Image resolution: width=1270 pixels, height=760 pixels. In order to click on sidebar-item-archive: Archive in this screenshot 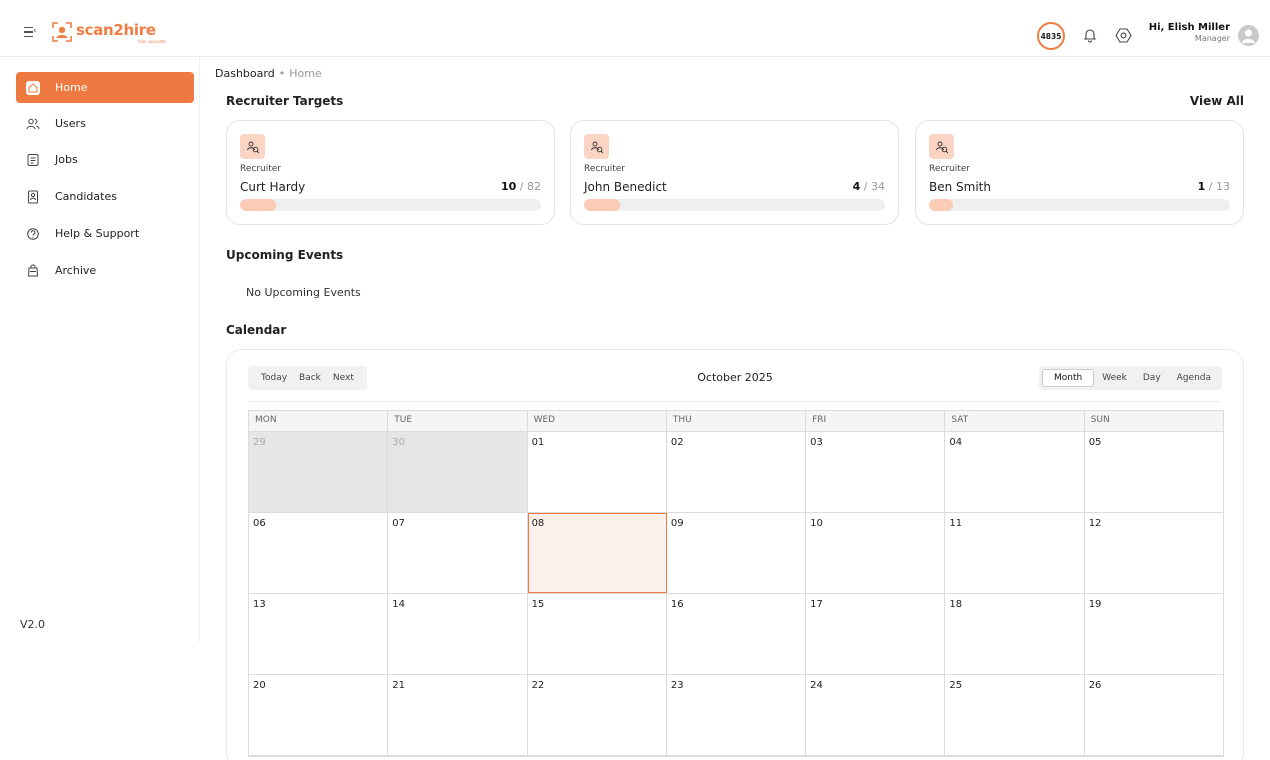, I will do `click(105, 270)`.